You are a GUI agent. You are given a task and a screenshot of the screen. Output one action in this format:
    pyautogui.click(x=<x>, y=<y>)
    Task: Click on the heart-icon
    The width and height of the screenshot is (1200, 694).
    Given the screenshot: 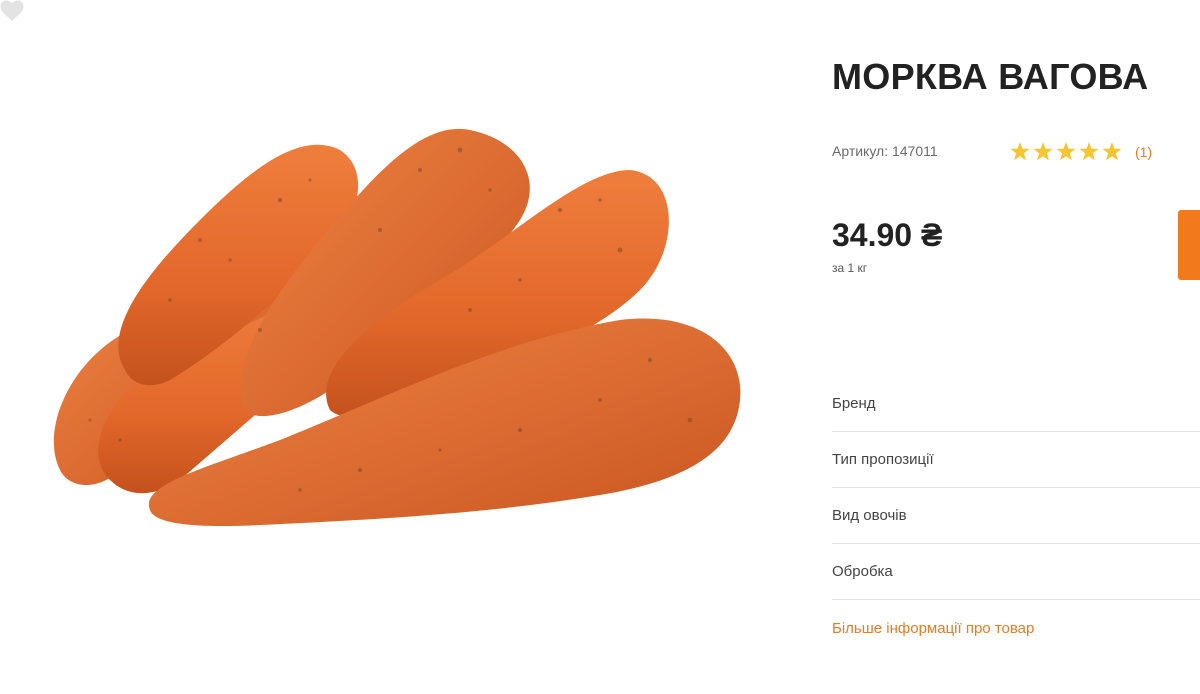 What is the action you would take?
    pyautogui.click(x=12, y=11)
    